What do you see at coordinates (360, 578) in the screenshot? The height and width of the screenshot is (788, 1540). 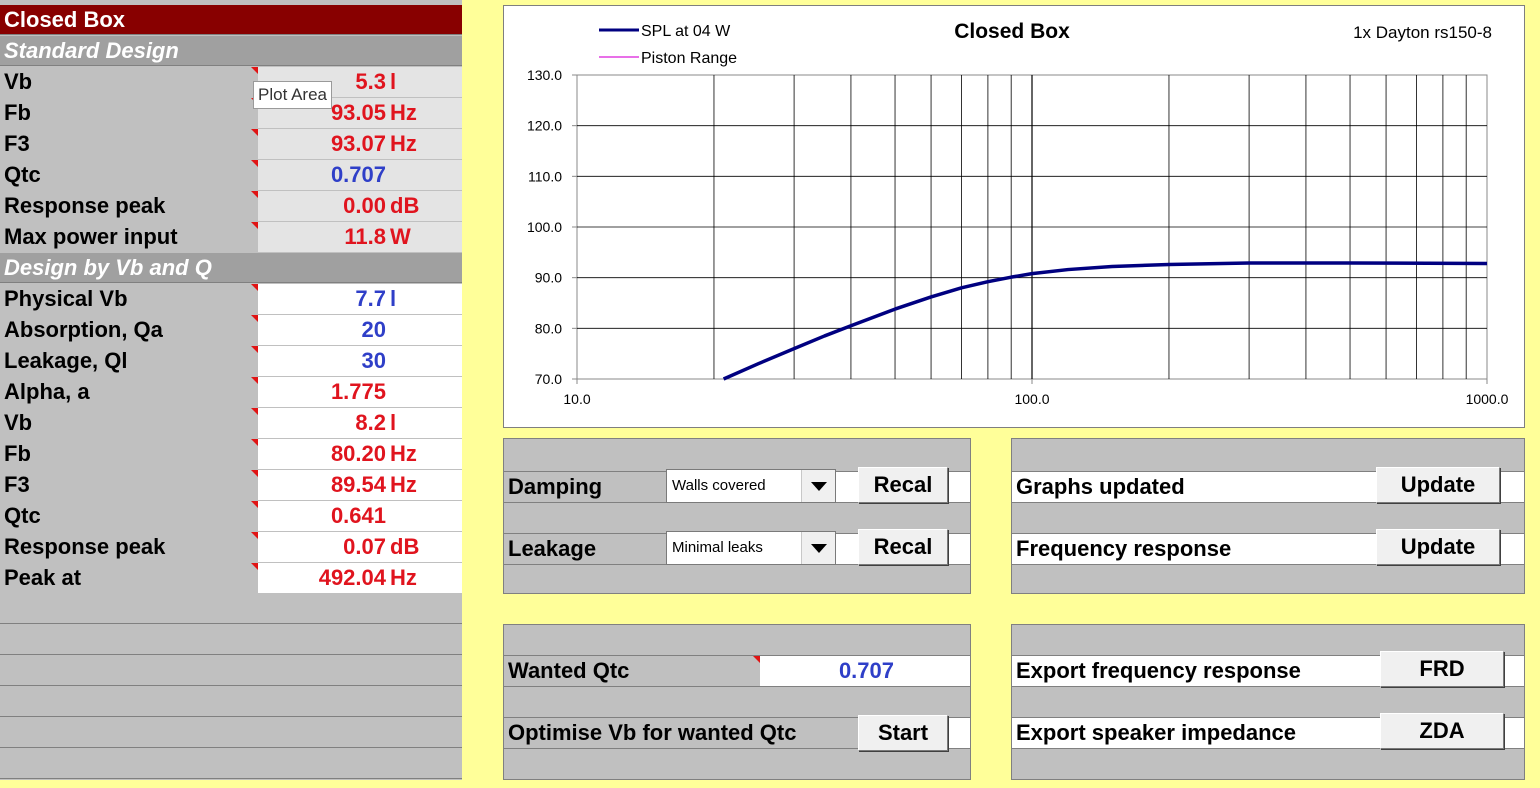 I see `parameter-value-cell: 492.04 Hz` at bounding box center [360, 578].